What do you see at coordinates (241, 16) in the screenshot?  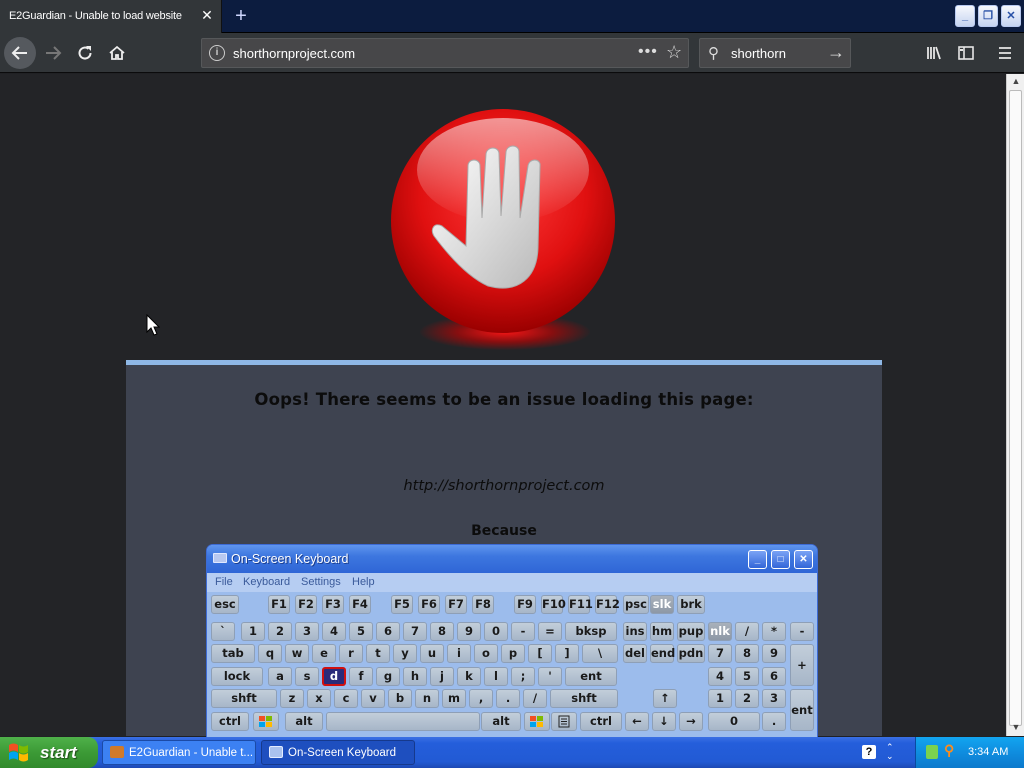 I see `new-tab-button: +` at bounding box center [241, 16].